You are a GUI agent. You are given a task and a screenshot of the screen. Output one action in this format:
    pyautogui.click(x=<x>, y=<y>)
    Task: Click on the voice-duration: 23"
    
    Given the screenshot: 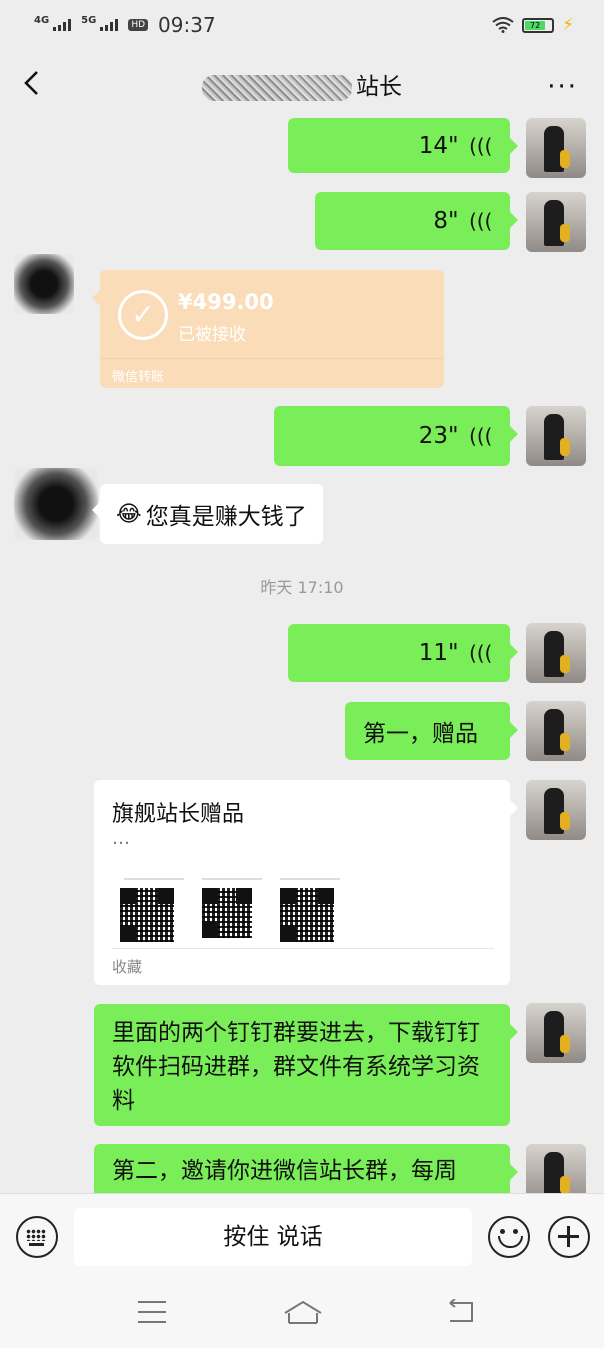 What is the action you would take?
    pyautogui.click(x=438, y=436)
    